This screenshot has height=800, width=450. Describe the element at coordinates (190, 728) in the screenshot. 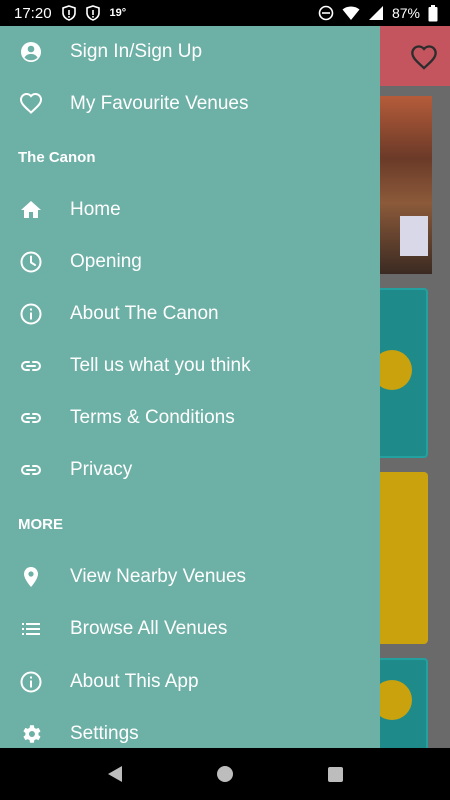

I see `menu-item-settings: Settings` at that location.